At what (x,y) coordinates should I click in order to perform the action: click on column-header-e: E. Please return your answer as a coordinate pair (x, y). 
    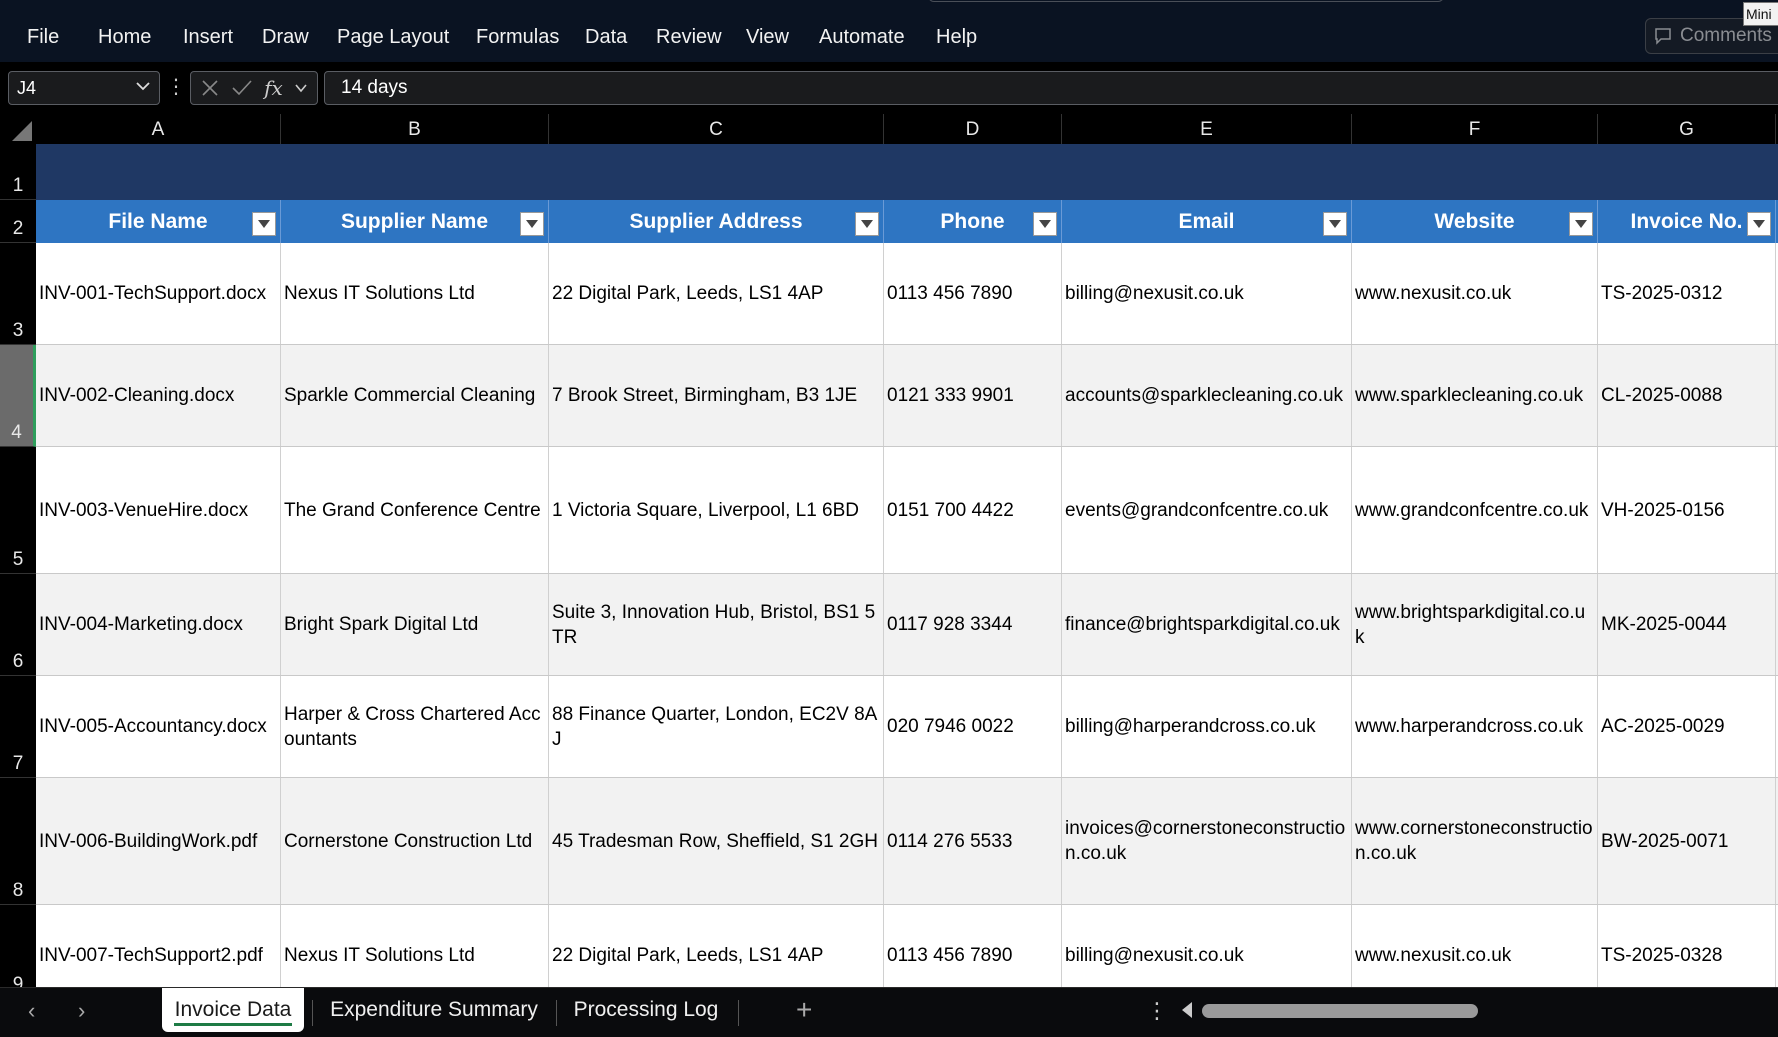
    Looking at the image, I should click on (1207, 129).